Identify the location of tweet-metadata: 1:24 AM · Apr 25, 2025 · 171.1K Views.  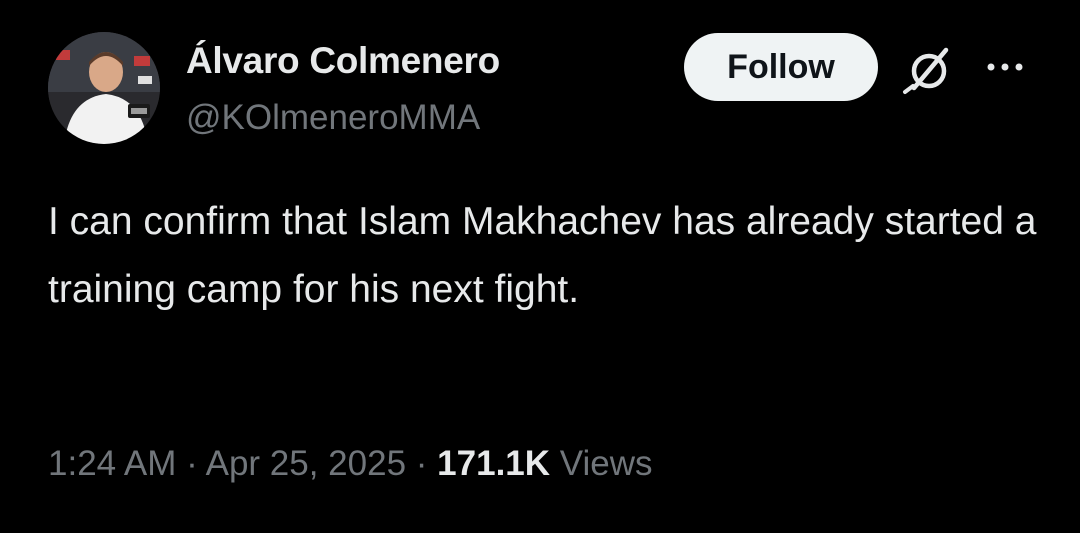
(350, 464).